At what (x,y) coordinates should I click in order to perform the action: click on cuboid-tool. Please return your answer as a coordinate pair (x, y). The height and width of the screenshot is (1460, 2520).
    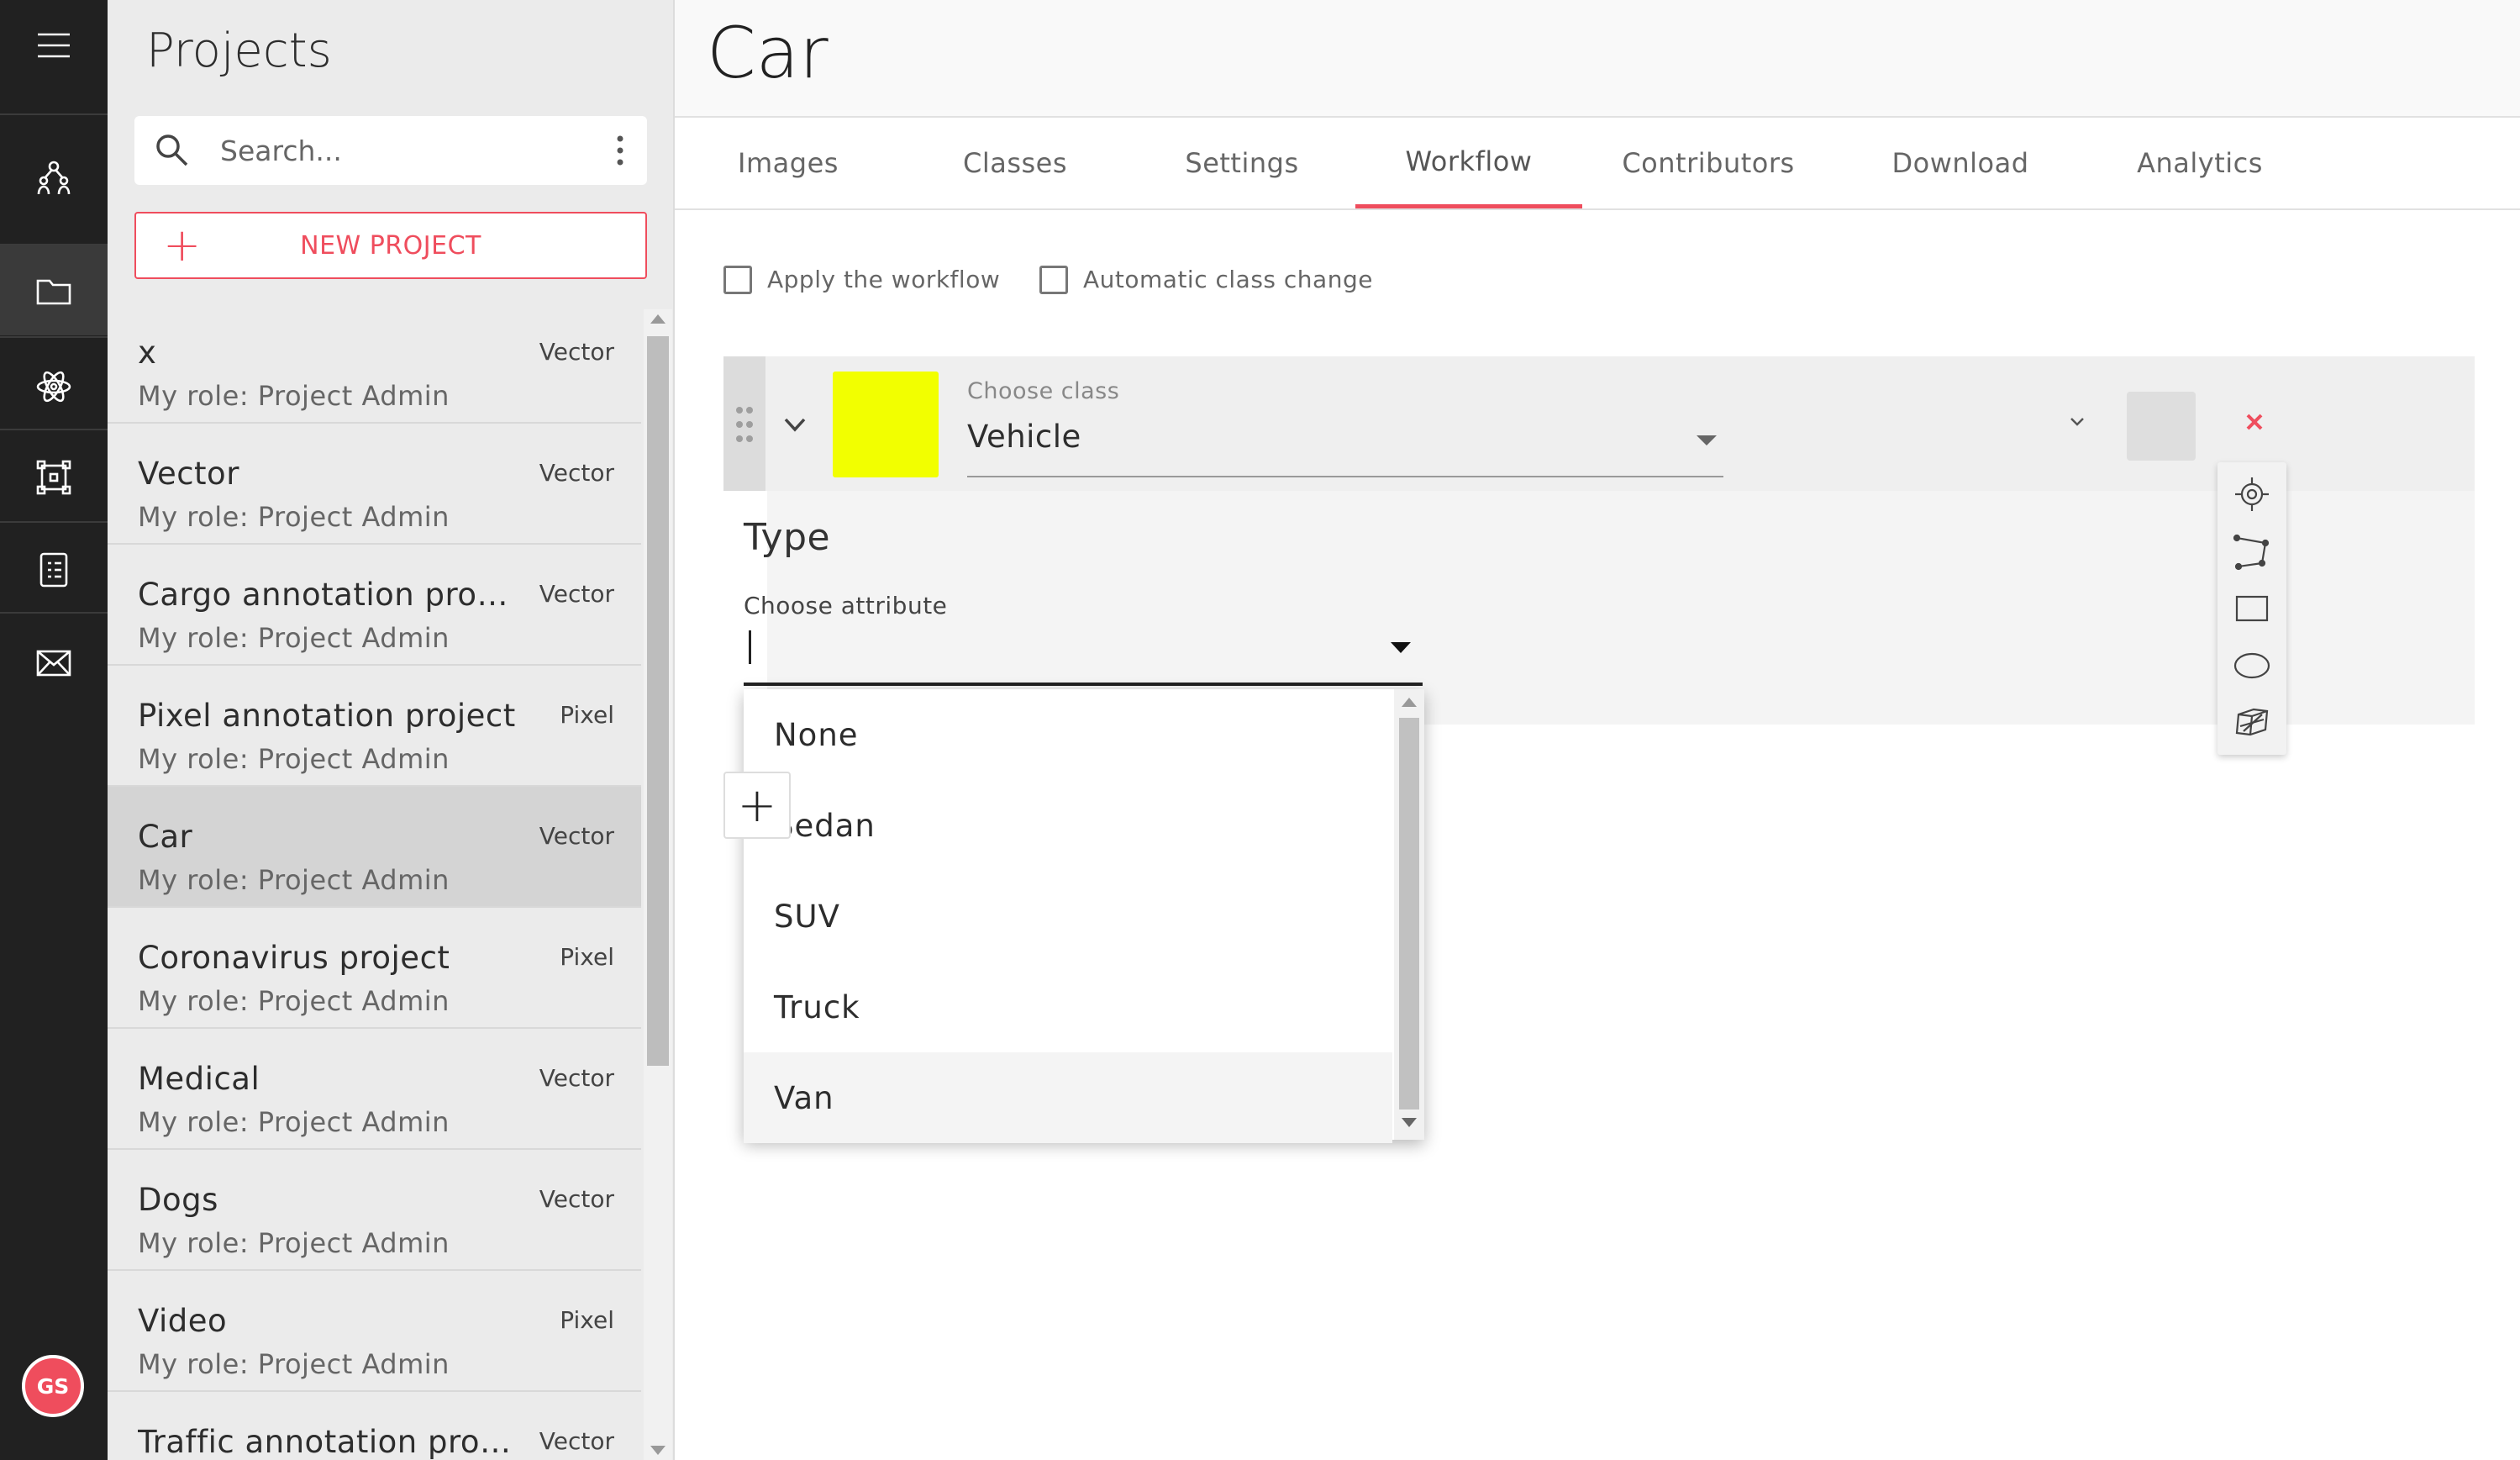
    Looking at the image, I should click on (2252, 721).